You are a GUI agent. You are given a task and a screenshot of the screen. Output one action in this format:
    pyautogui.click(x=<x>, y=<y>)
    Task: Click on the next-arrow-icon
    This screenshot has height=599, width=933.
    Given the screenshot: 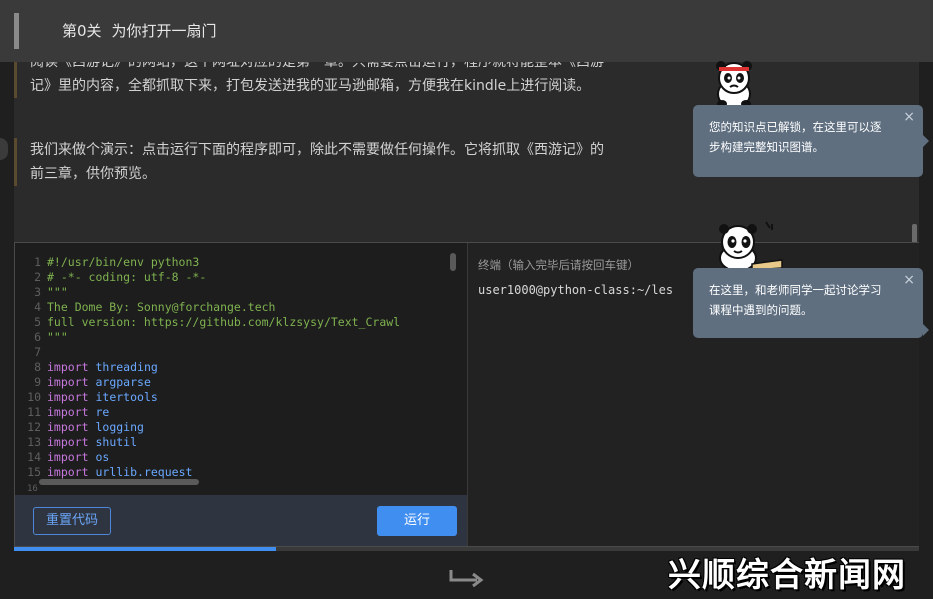 What is the action you would take?
    pyautogui.click(x=467, y=577)
    